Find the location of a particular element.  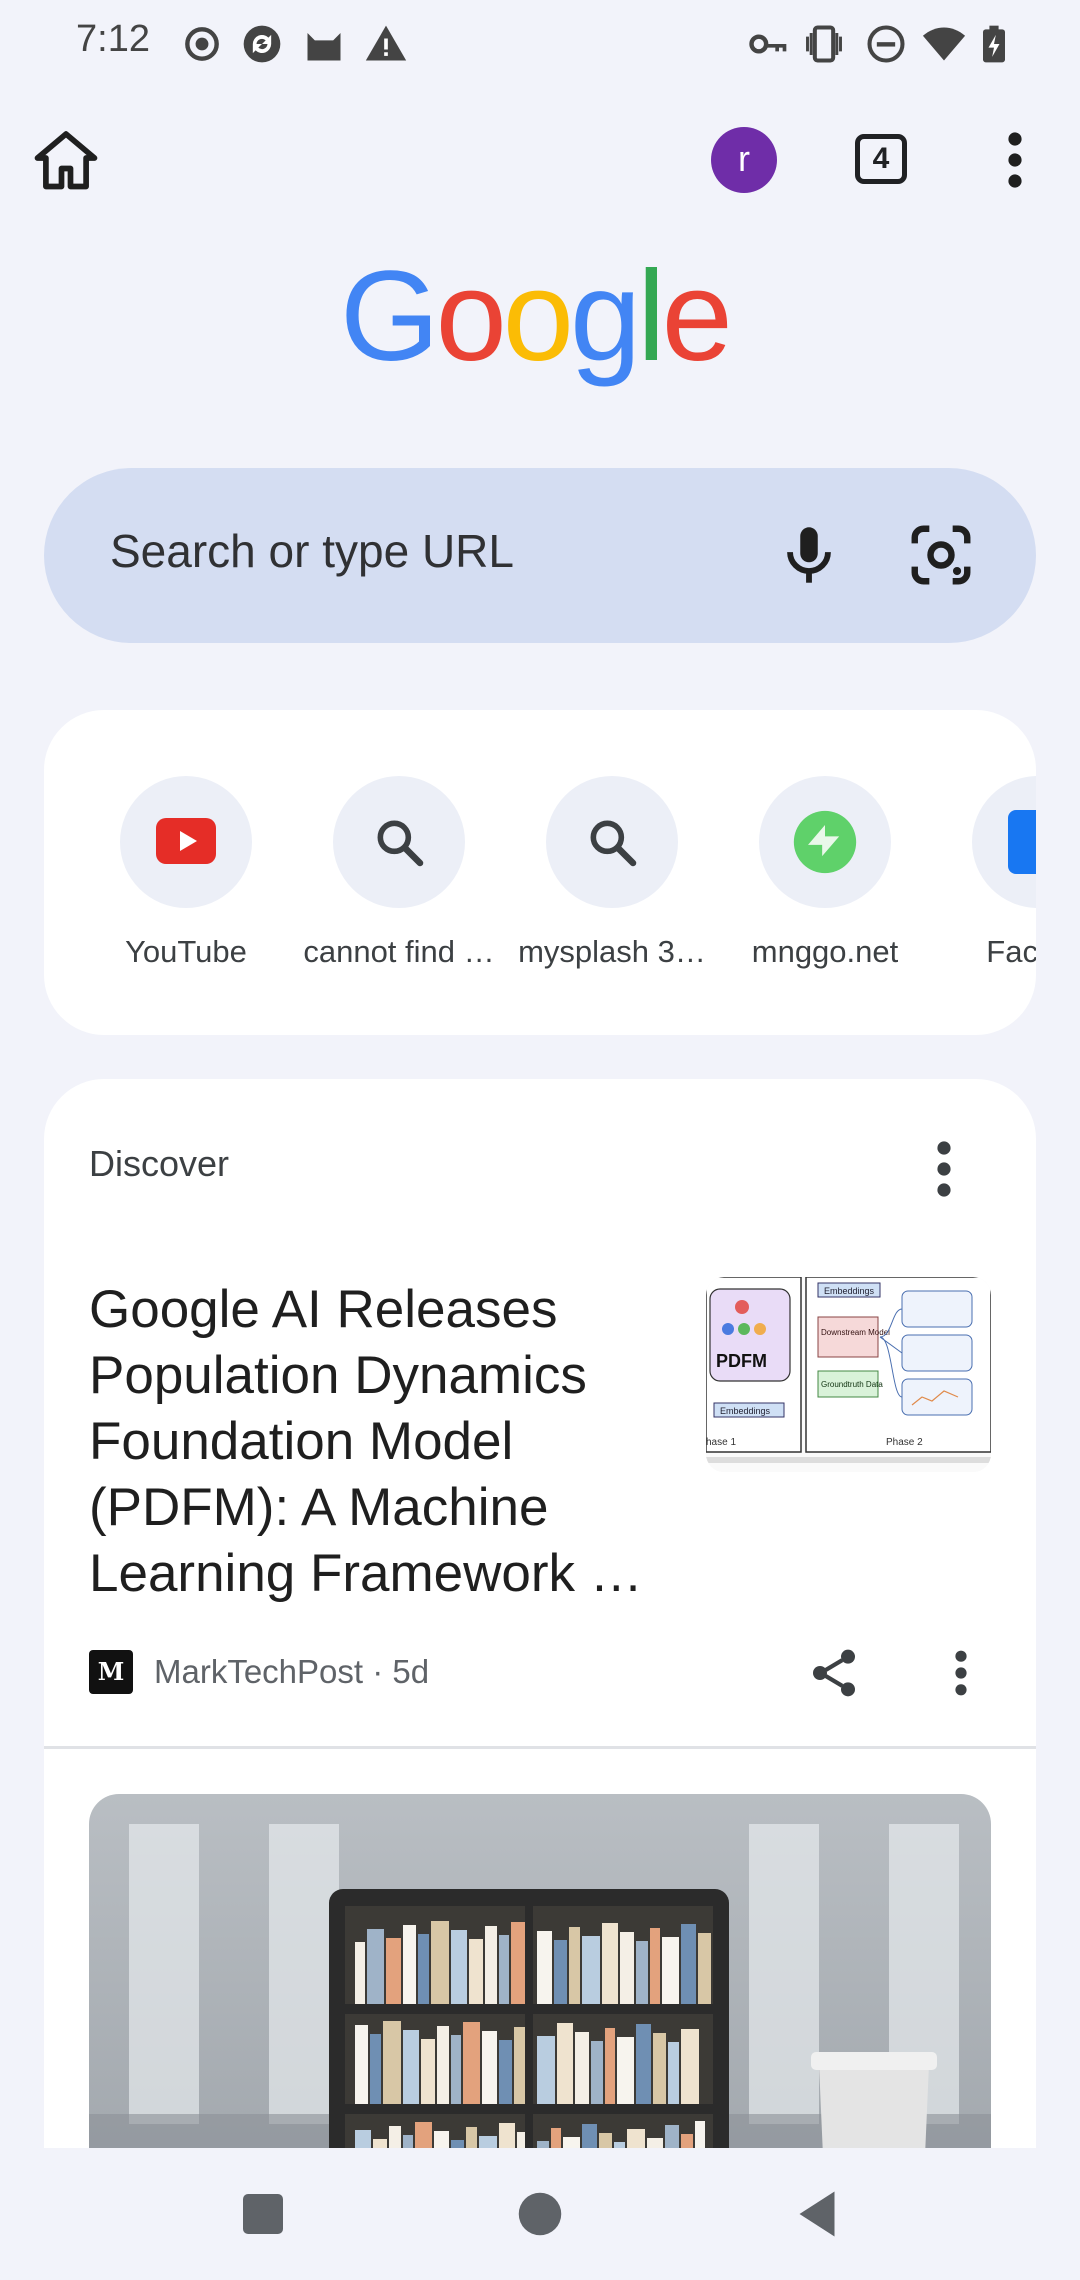

mnggo-icon is located at coordinates (825, 842).